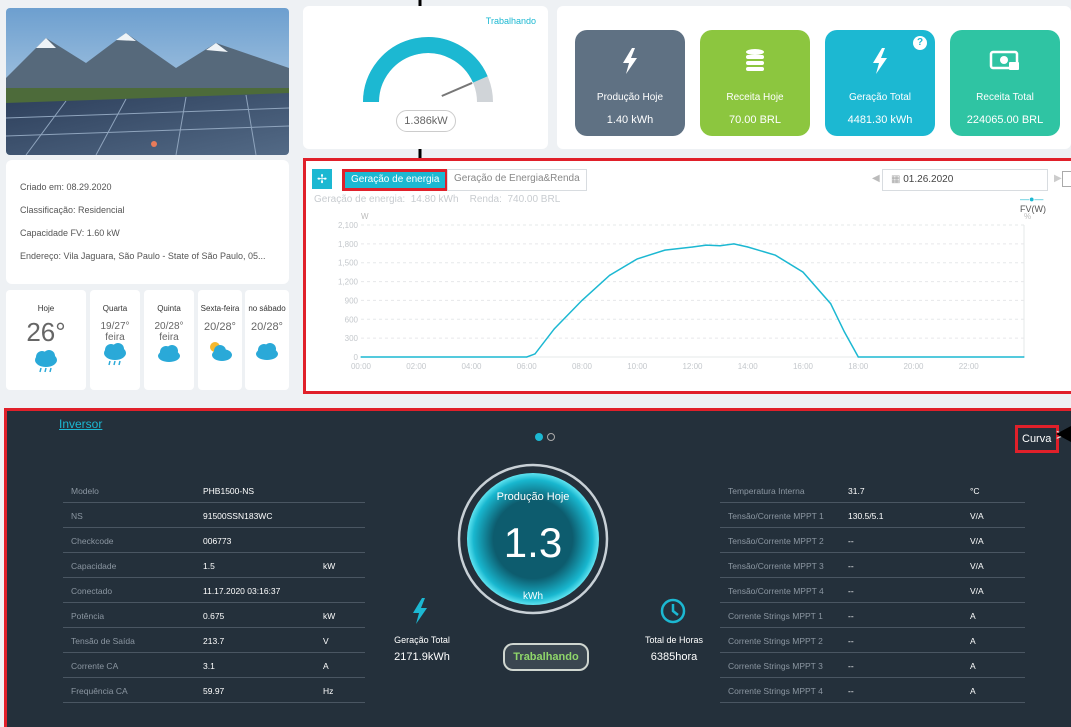  I want to click on power-gauge, so click(428, 70).